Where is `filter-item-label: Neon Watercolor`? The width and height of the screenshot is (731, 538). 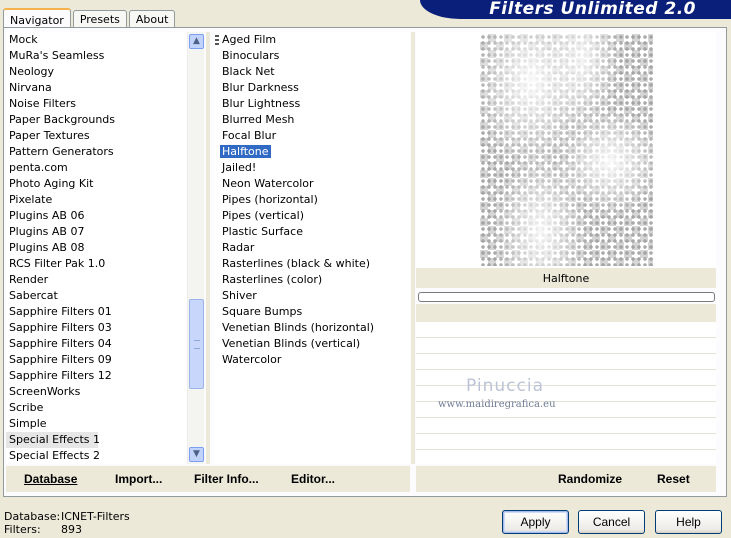 filter-item-label: Neon Watercolor is located at coordinates (268, 183).